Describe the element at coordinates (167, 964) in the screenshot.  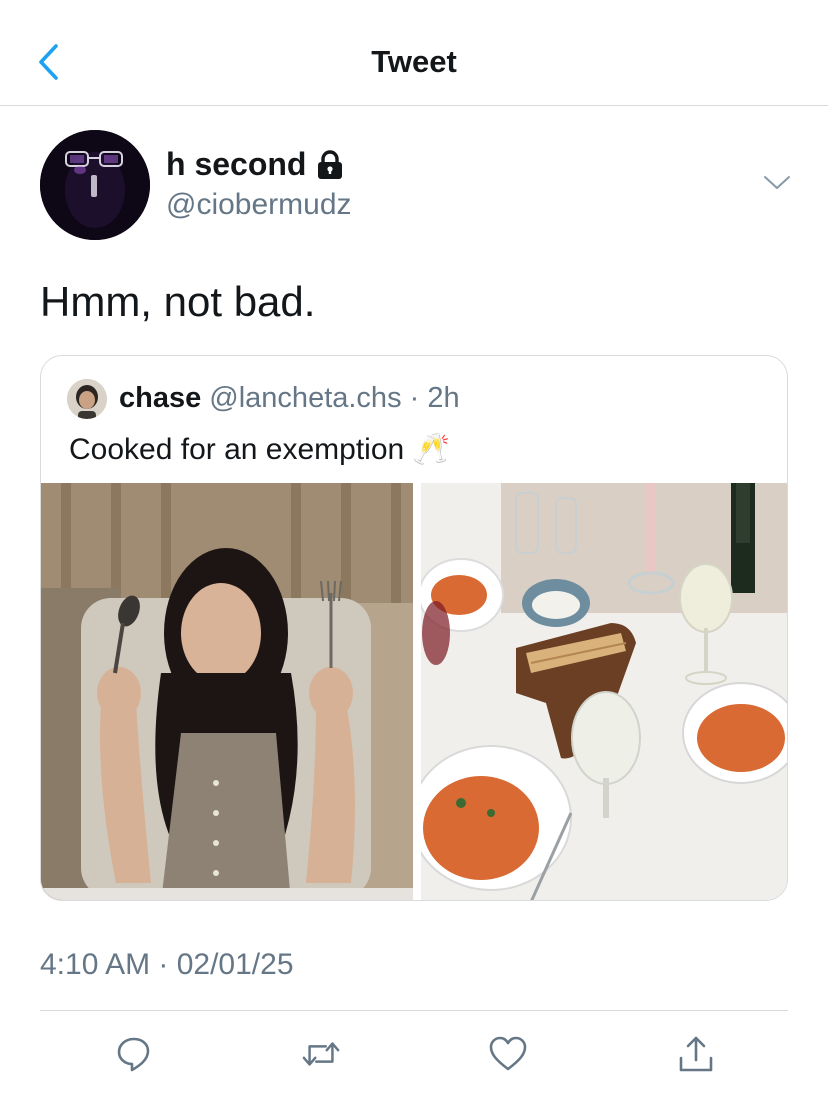
I see `tweet-timestamp: 4:10 AM · 02/01/25` at that location.